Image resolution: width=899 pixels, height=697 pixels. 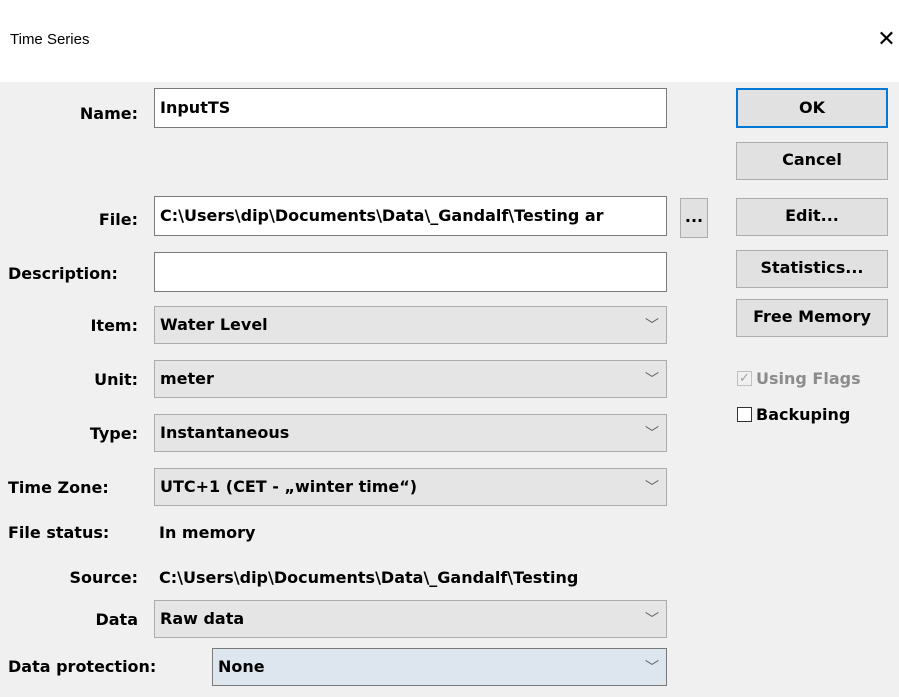 What do you see at coordinates (812, 108) in the screenshot?
I see `ok-button: OK` at bounding box center [812, 108].